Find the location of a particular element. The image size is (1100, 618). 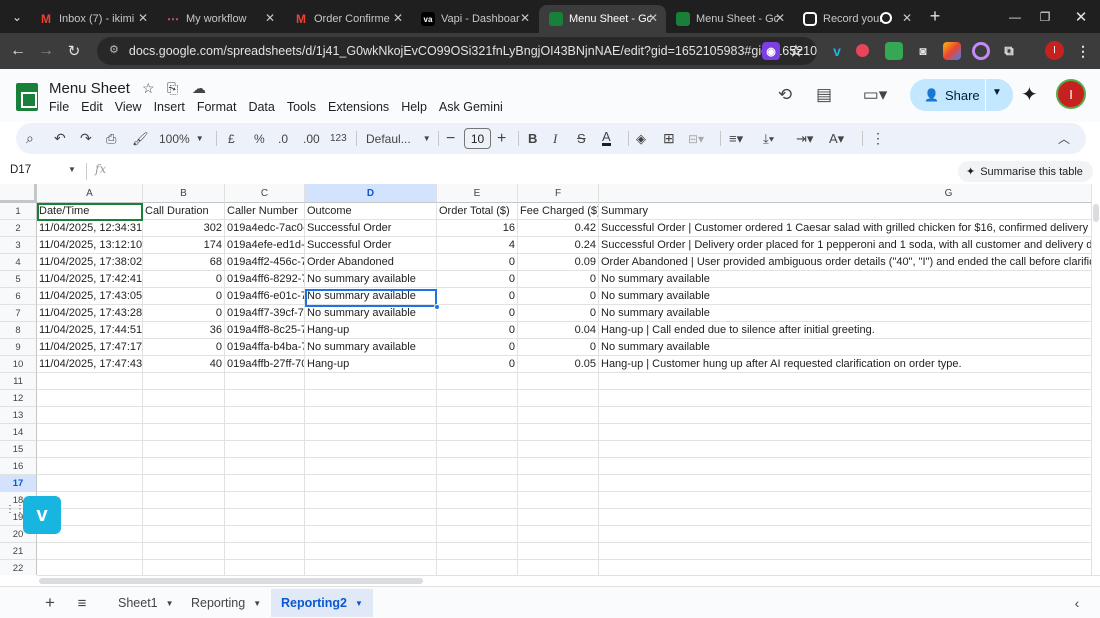

browser-tab: M Inbox (7) - ikimi ✕ is located at coordinates (92, 19).